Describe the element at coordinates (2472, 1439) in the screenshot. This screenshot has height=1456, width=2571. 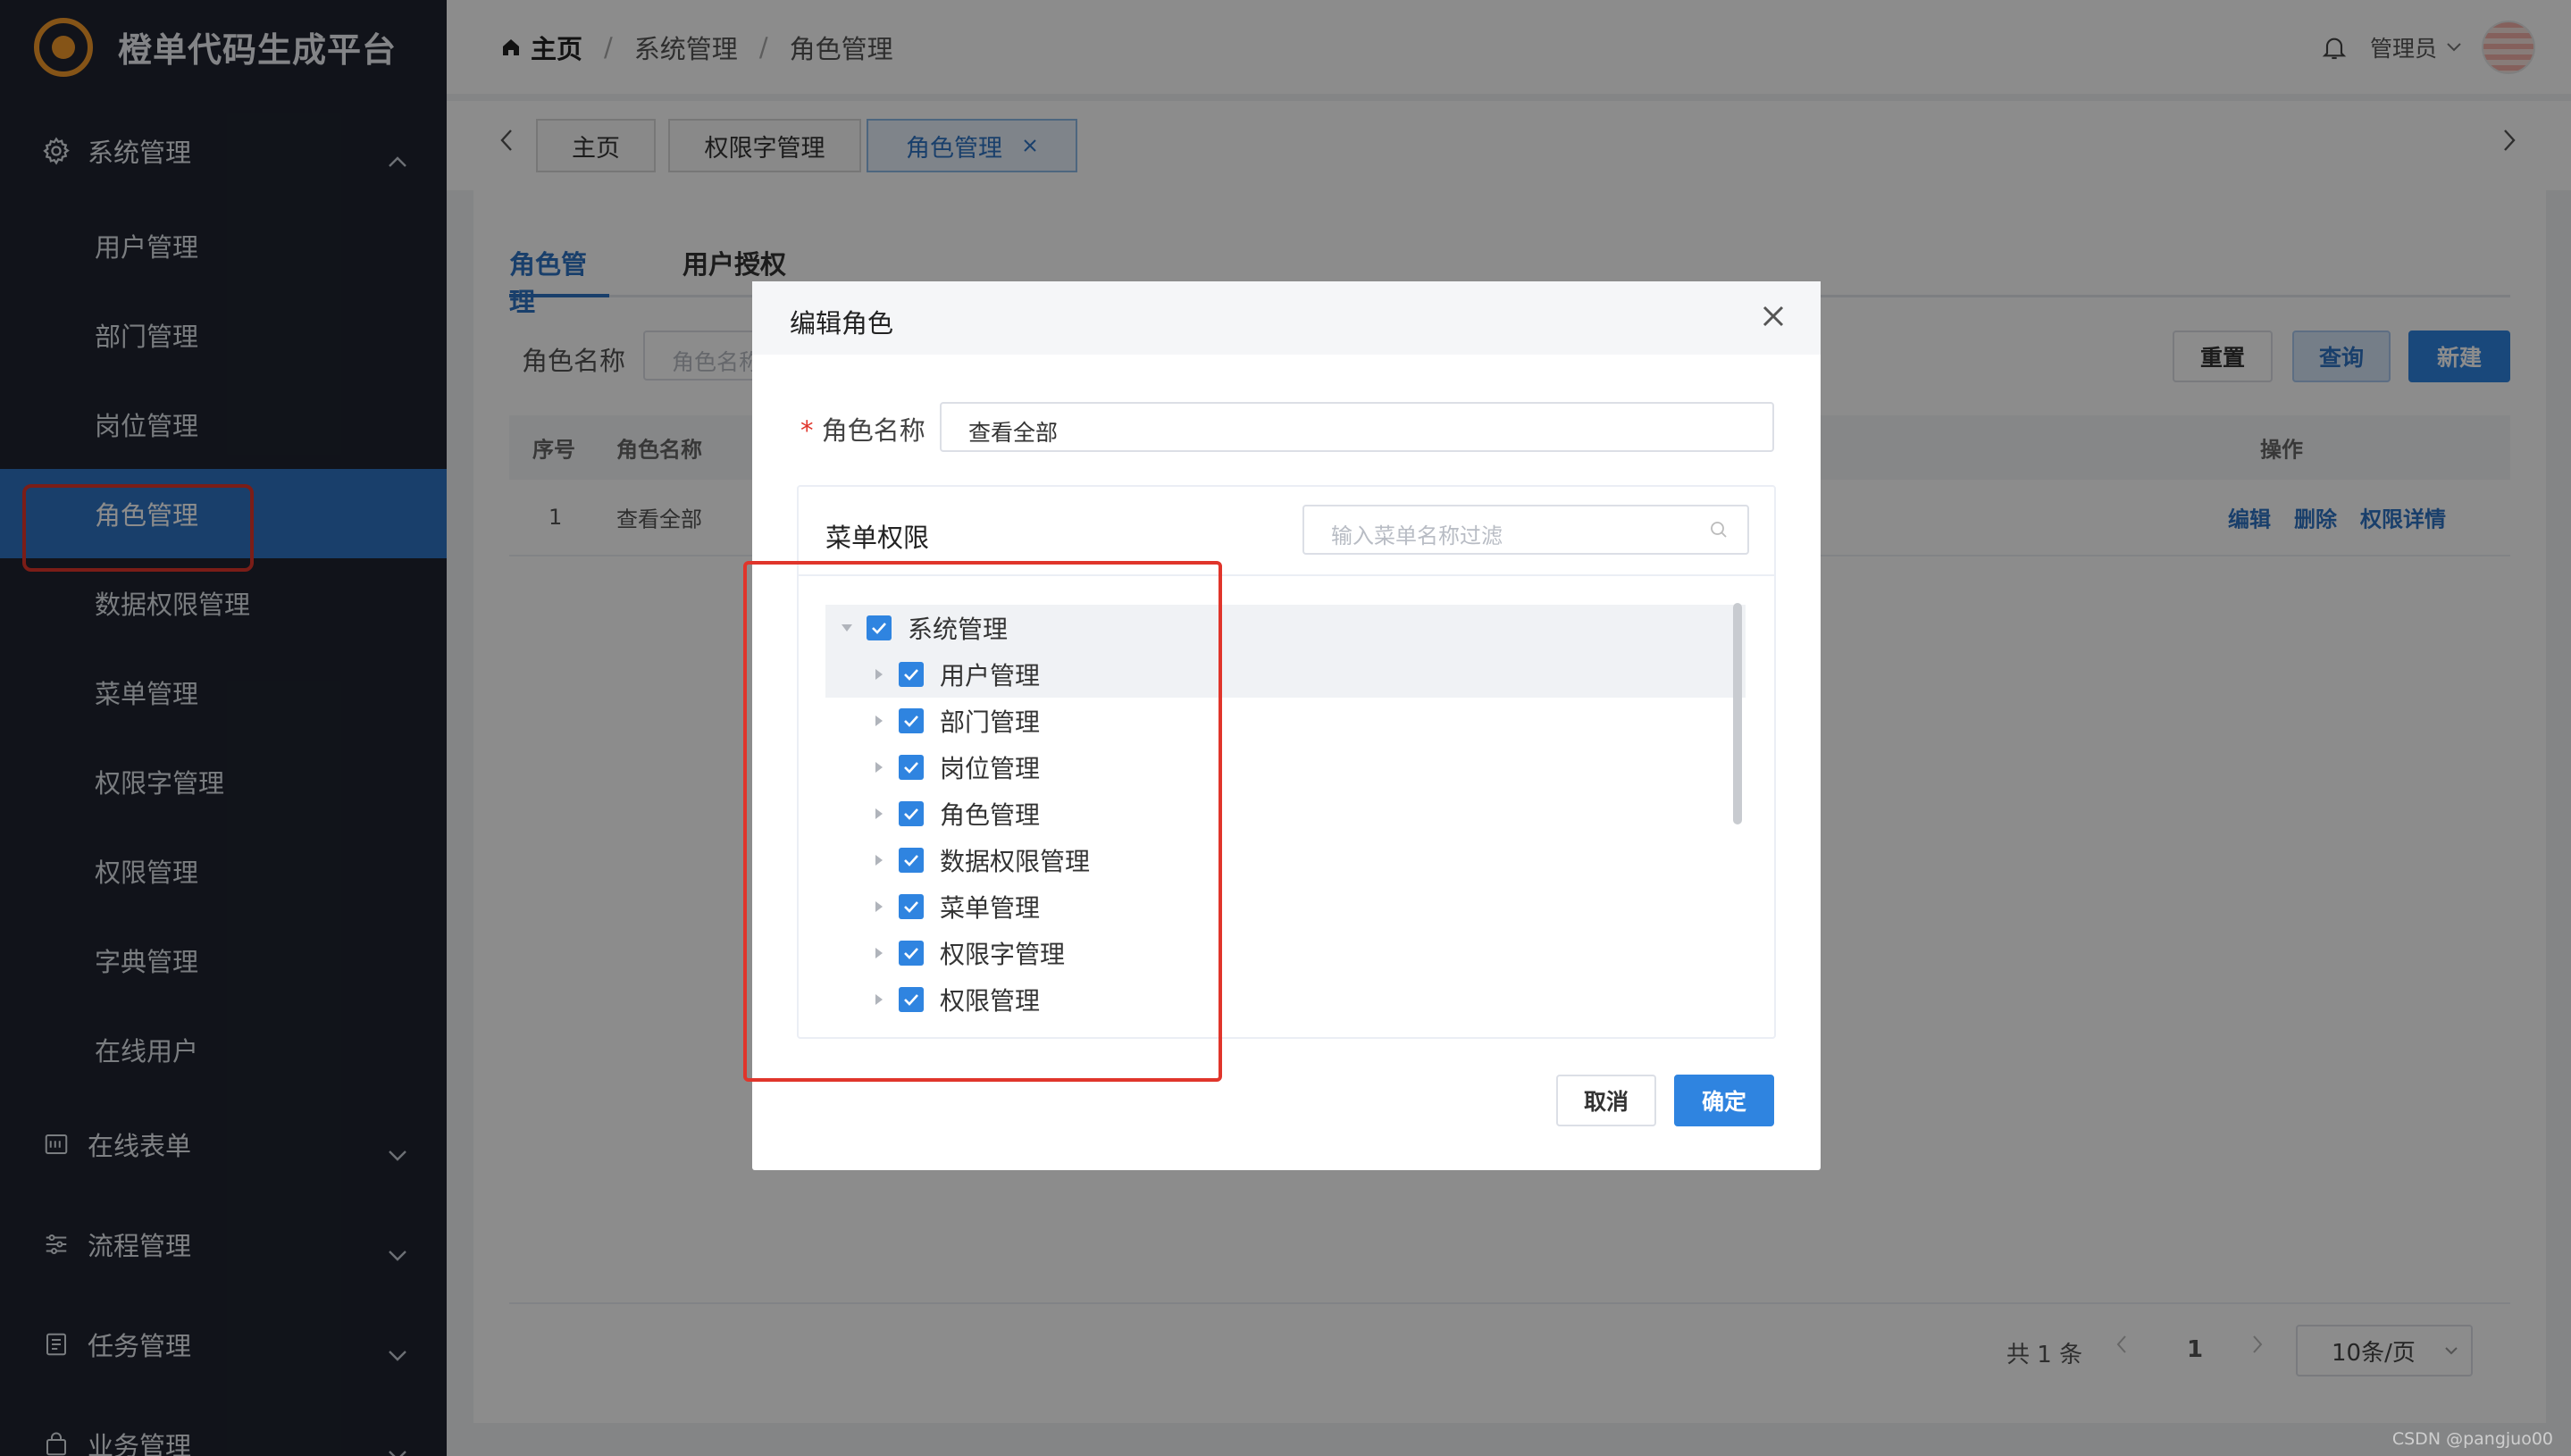
I see `watermark: CSDN @pangjuo00` at that location.